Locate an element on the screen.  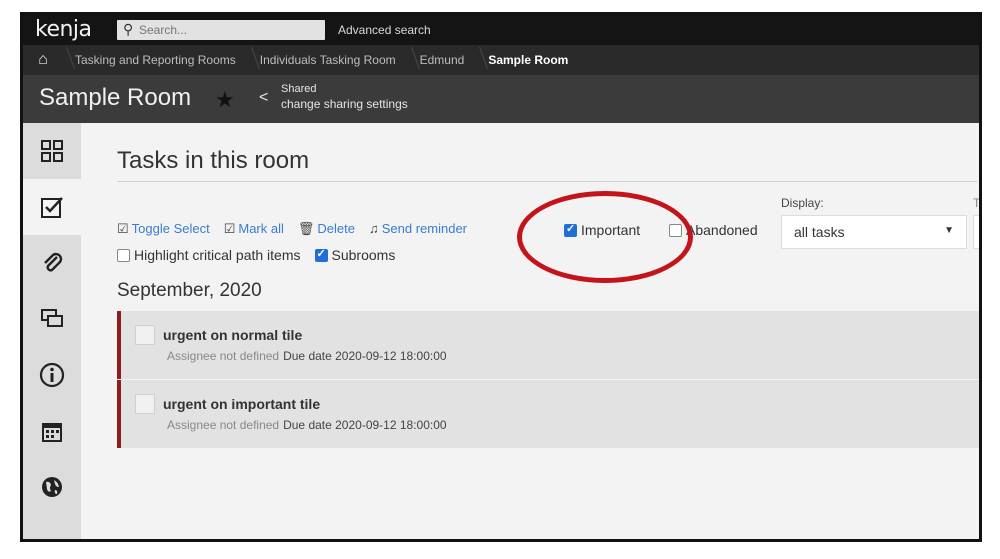
change-sharing-link: change sharing settings is located at coordinates (344, 104).